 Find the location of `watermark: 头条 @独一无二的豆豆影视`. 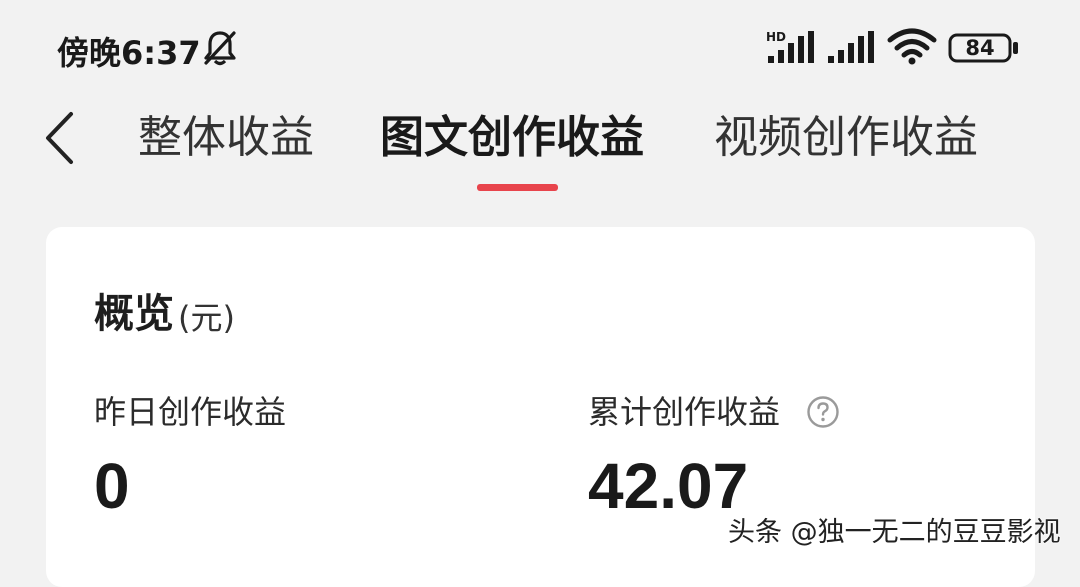

watermark: 头条 @独一无二的豆豆影视 is located at coordinates (894, 532).